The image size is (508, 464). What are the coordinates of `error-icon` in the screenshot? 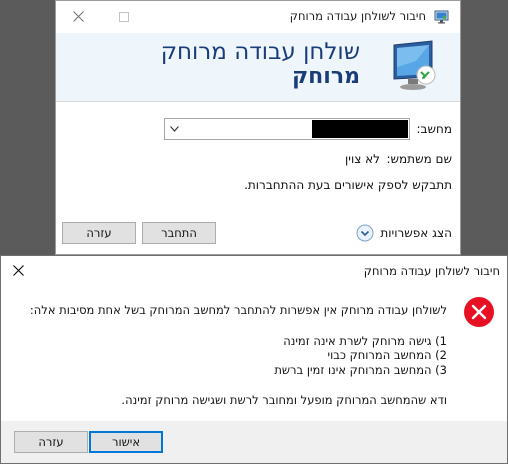 It's located at (479, 312).